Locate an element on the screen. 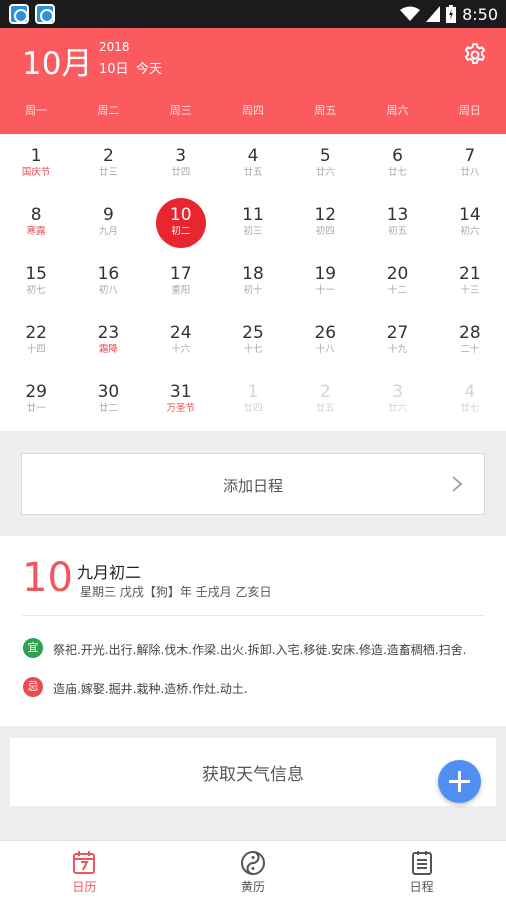  calendar-day: 26 十八 is located at coordinates (325, 340).